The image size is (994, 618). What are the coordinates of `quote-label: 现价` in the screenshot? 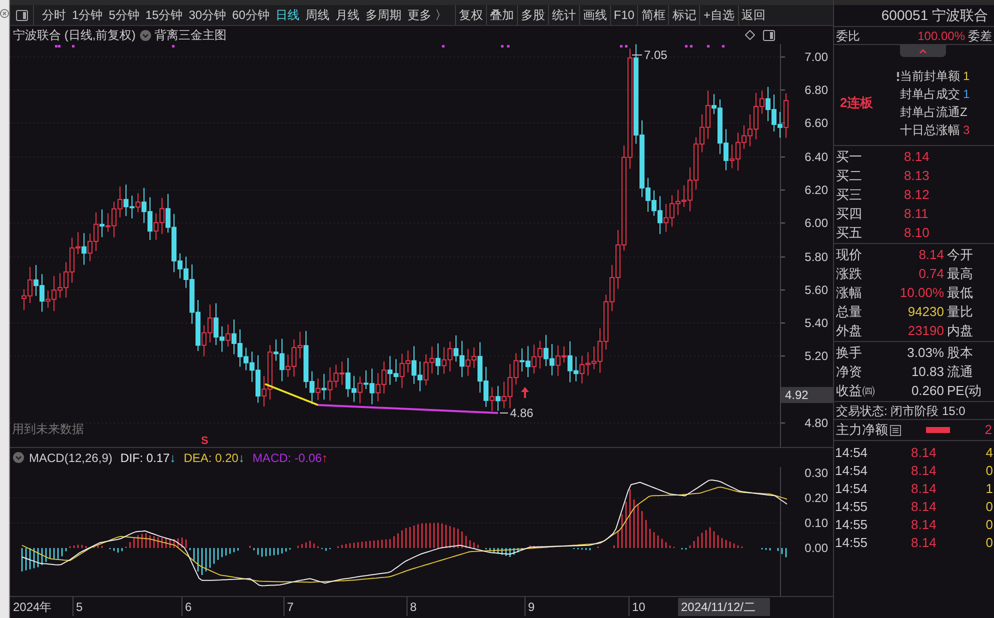 It's located at (849, 255).